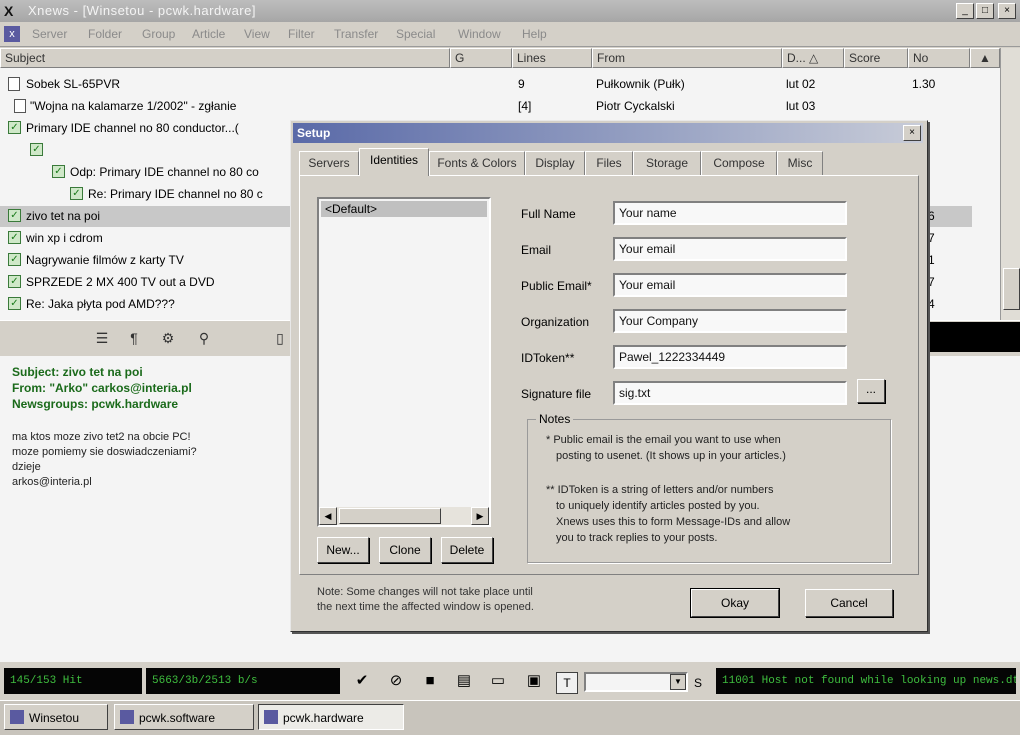  What do you see at coordinates (1010, 184) in the screenshot?
I see `list-scrollbar` at bounding box center [1010, 184].